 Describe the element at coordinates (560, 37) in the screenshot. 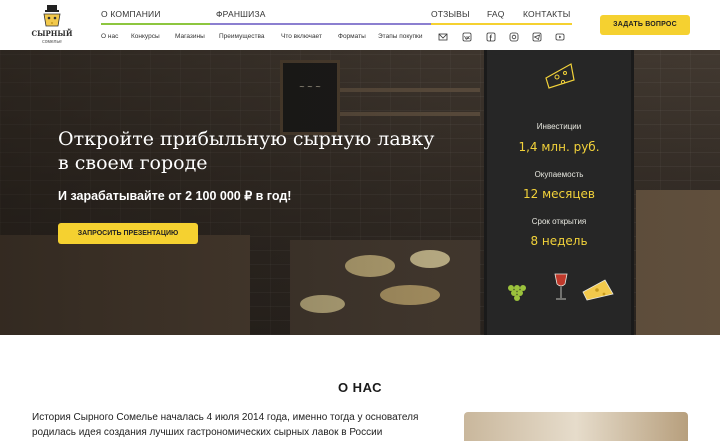

I see `youtube-icon` at that location.